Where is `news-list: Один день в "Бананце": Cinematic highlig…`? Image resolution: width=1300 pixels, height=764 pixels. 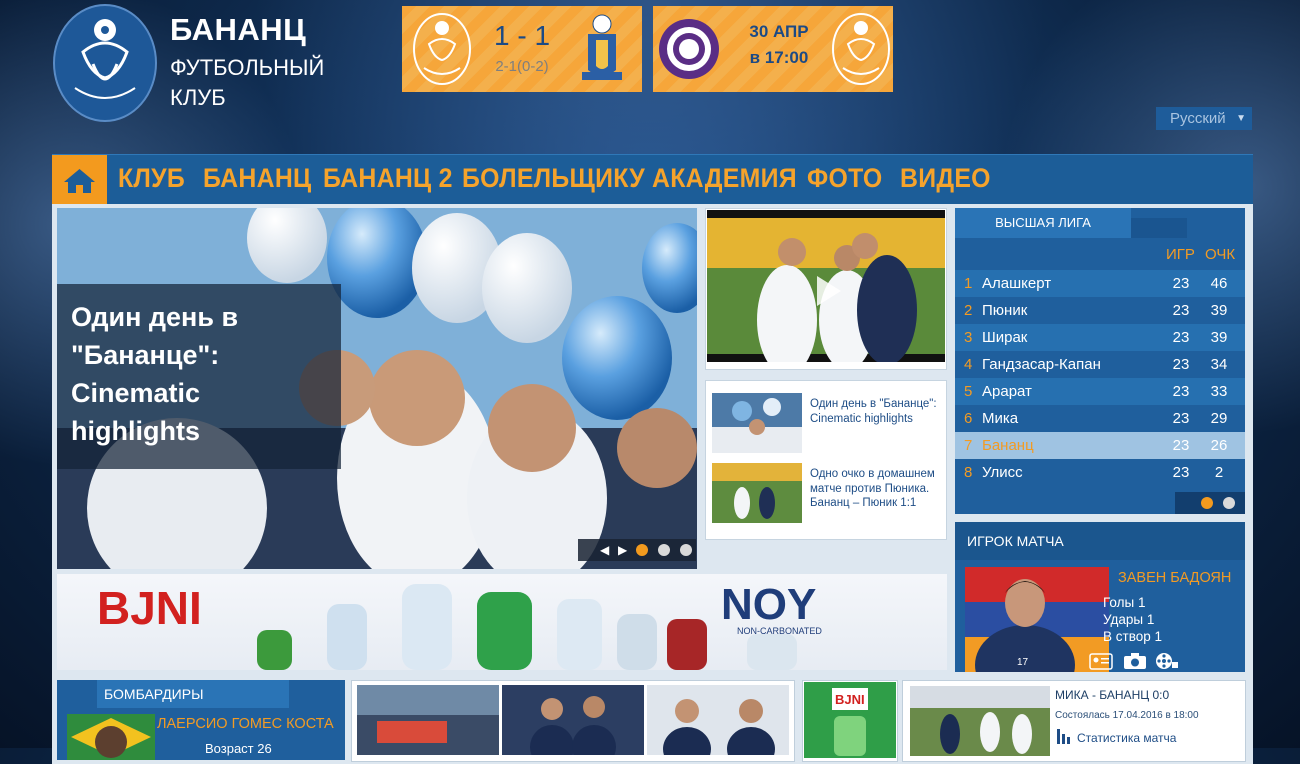
news-list: Один день в "Бананце": Cinematic highlig… is located at coordinates (826, 460).